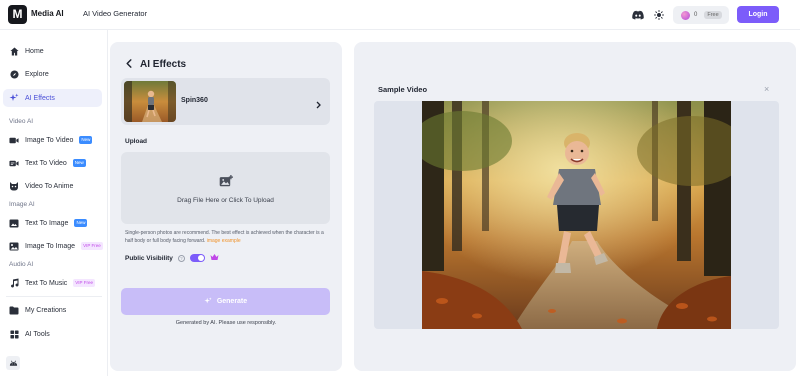 The height and width of the screenshot is (376, 800). I want to click on sidebar-item-text-to-video: Text To Video New, so click(52, 163).